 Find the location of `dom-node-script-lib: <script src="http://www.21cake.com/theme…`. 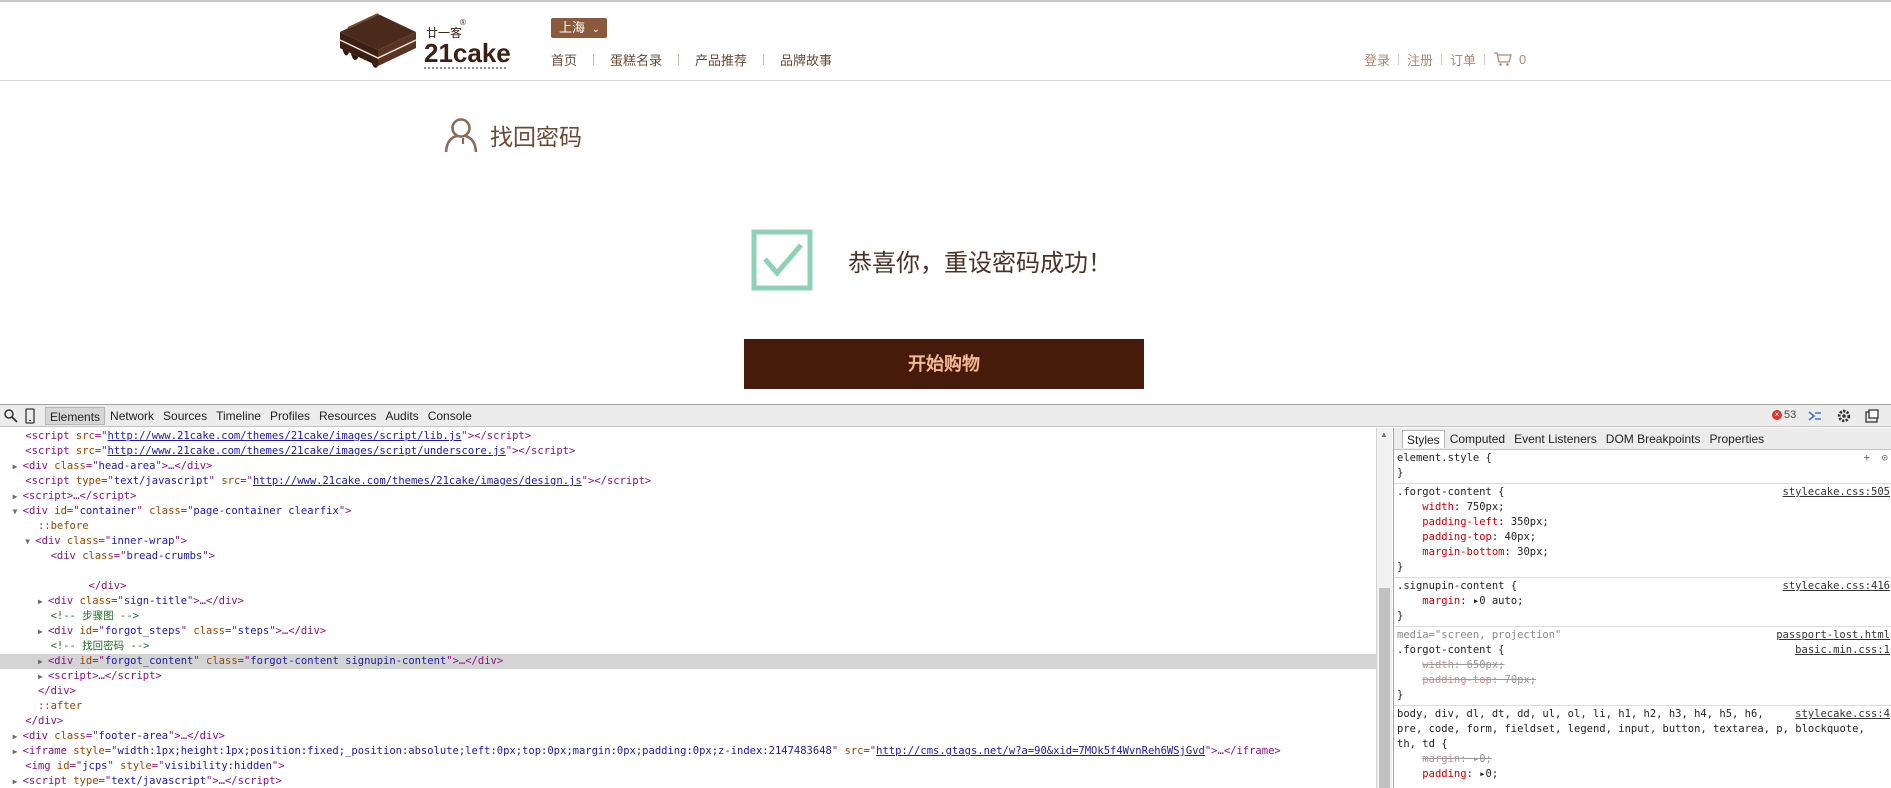

dom-node-script-lib: <script src="http://www.21cake.com/theme… is located at coordinates (688, 436).